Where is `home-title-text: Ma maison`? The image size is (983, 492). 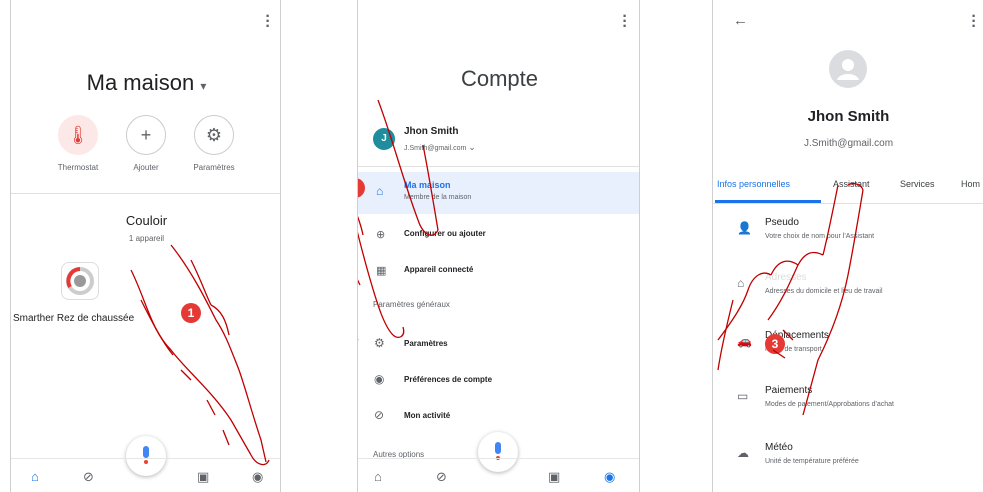 home-title-text: Ma maison is located at coordinates (140, 82).